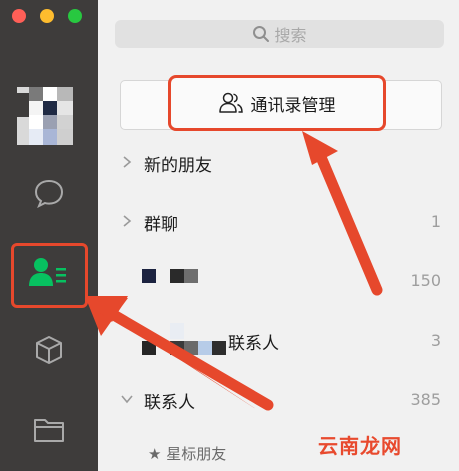  I want to click on watermark: 云南龙网, so click(360, 446).